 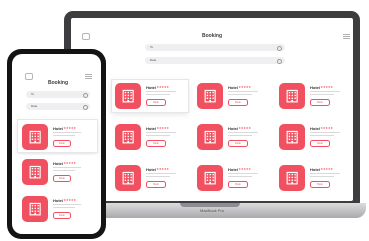 I want to click on date-input-value: Date, so click(x=34, y=106).